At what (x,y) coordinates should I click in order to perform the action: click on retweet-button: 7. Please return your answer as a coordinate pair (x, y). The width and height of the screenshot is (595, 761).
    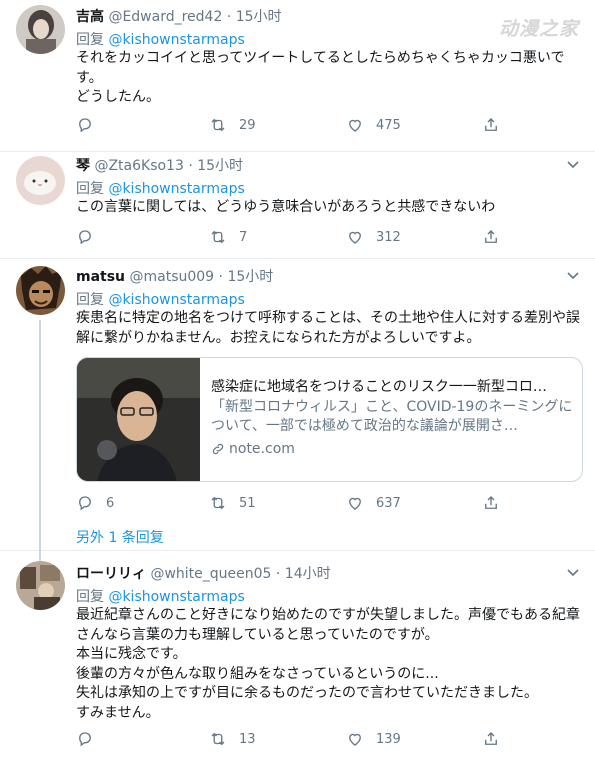
    Looking at the image, I should click on (228, 237).